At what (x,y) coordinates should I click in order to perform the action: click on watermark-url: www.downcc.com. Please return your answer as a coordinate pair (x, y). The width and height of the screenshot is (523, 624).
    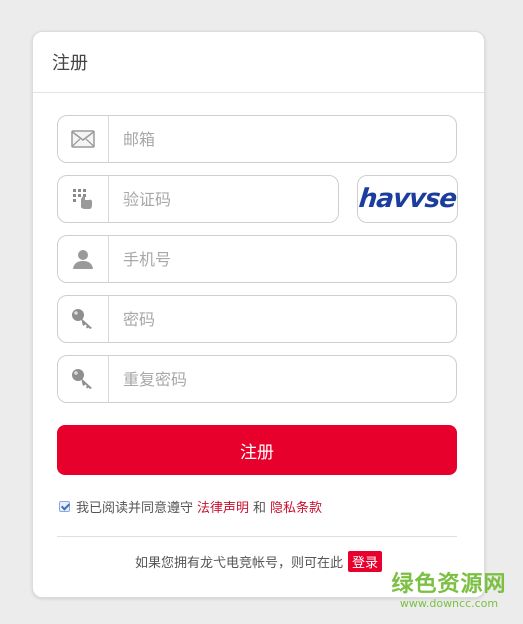
    Looking at the image, I should click on (449, 603).